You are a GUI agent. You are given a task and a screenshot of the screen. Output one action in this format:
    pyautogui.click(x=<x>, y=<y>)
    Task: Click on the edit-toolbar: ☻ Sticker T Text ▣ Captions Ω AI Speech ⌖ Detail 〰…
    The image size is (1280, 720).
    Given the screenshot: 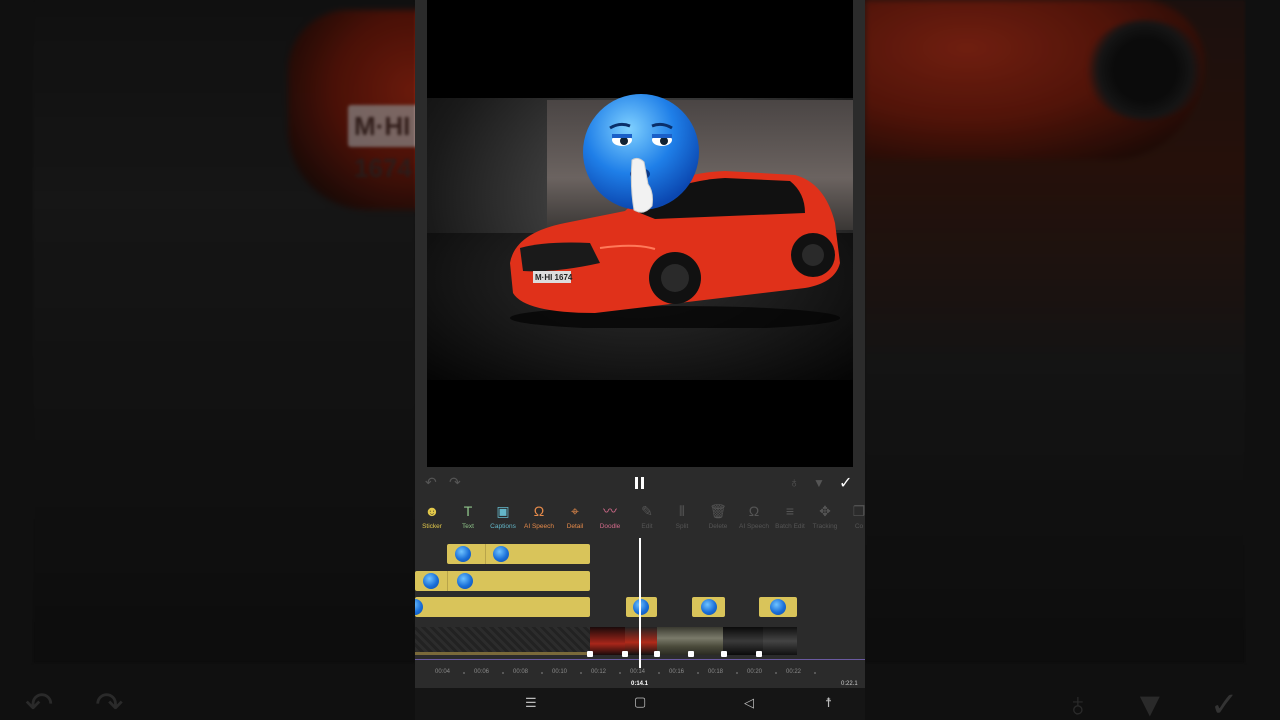 What is the action you would take?
    pyautogui.click(x=640, y=519)
    